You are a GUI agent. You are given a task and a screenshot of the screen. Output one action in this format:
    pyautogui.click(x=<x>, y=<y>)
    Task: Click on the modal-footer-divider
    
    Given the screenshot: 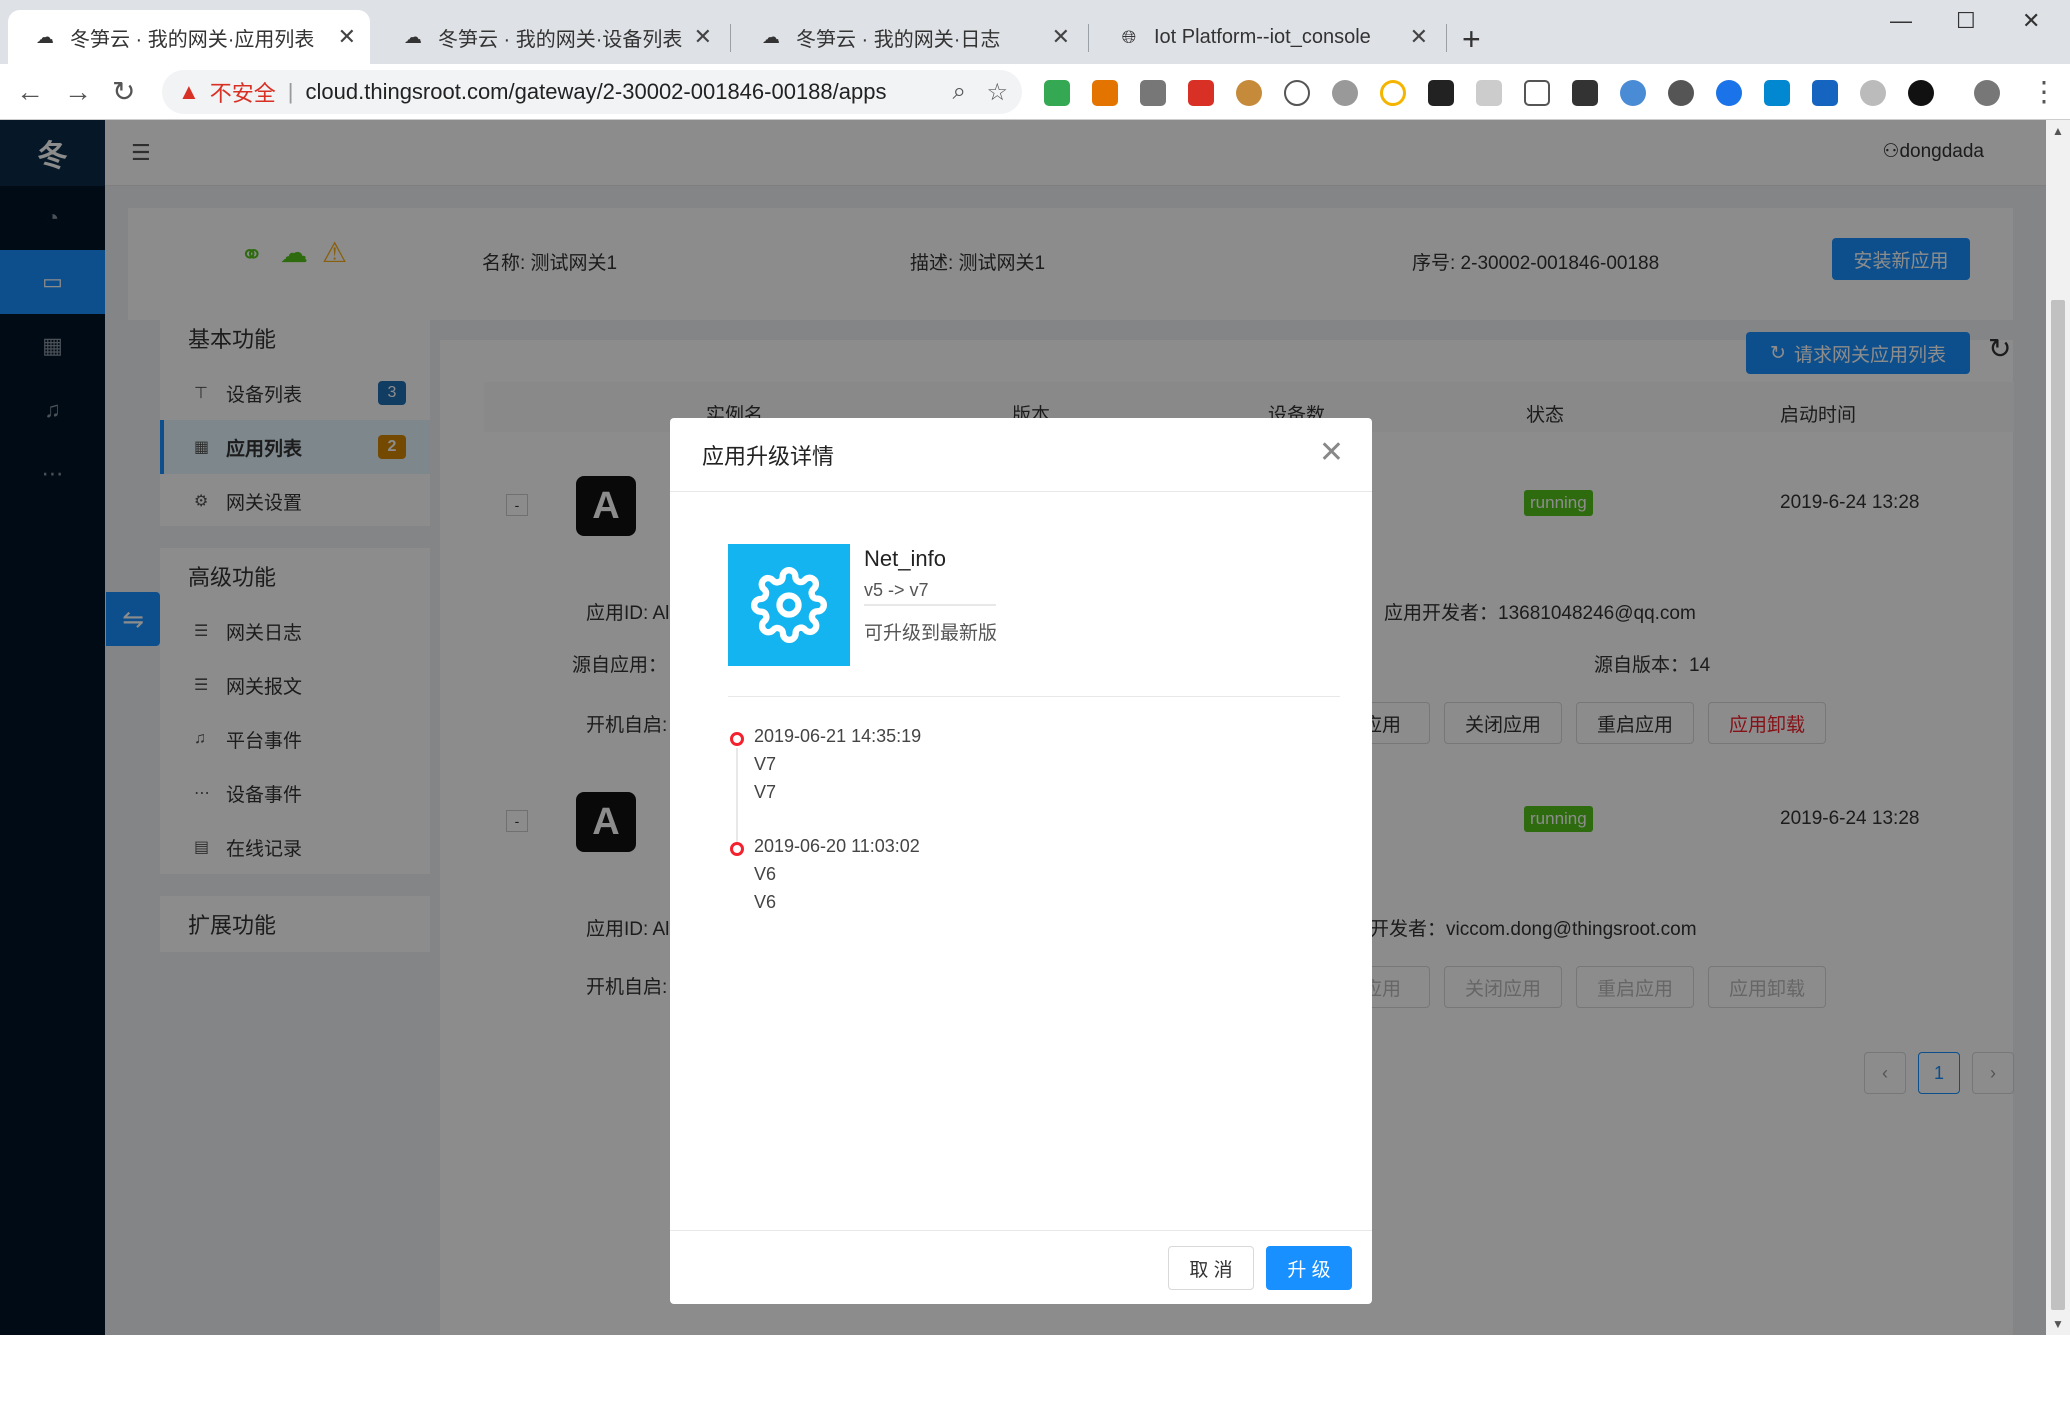 What is the action you would take?
    pyautogui.click(x=1021, y=1230)
    